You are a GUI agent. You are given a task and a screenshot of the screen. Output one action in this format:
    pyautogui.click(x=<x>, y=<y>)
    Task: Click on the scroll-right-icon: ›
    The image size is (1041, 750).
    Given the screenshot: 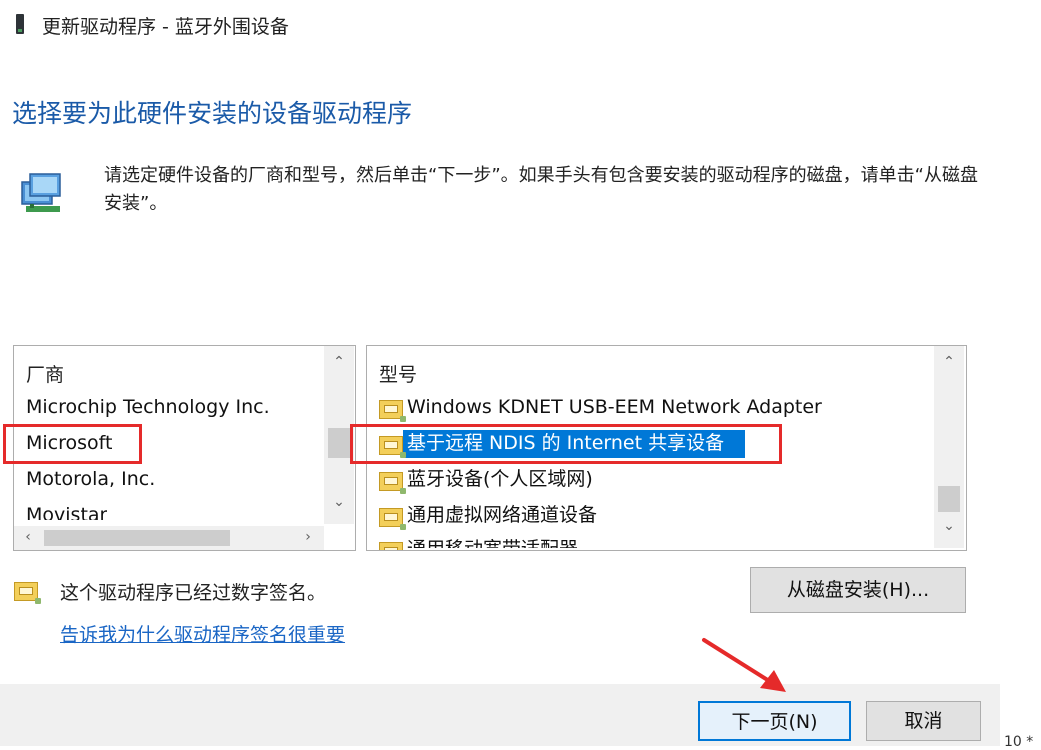 What is the action you would take?
    pyautogui.click(x=308, y=537)
    